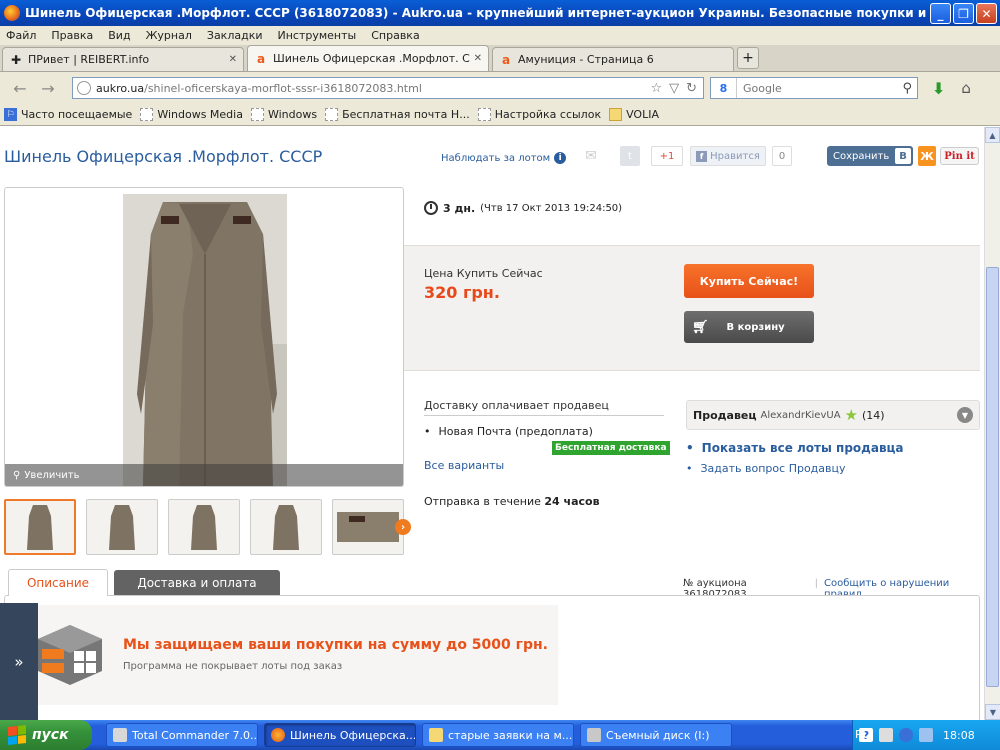 Image resolution: width=1000 pixels, height=750 pixels. What do you see at coordinates (940, 13) in the screenshot?
I see `minimize-button: _` at bounding box center [940, 13].